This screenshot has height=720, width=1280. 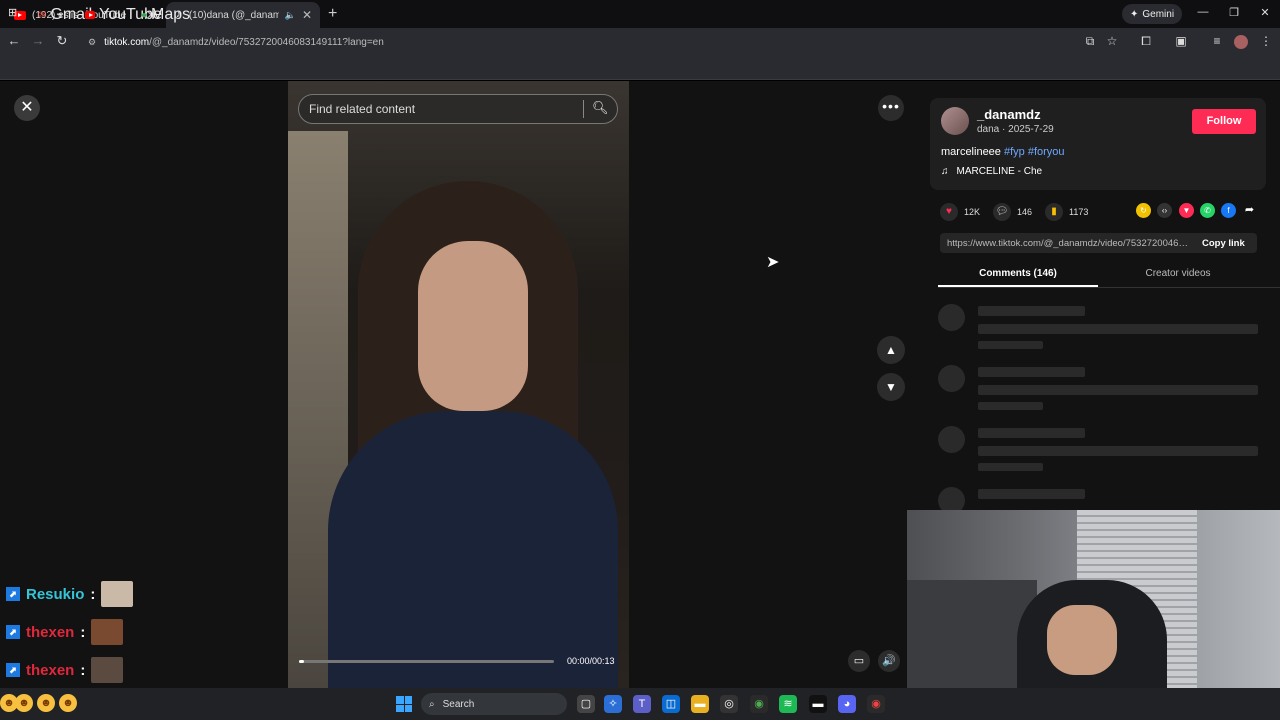 What do you see at coordinates (1223, 243) in the screenshot?
I see `copy-link-button: Copy link` at bounding box center [1223, 243].